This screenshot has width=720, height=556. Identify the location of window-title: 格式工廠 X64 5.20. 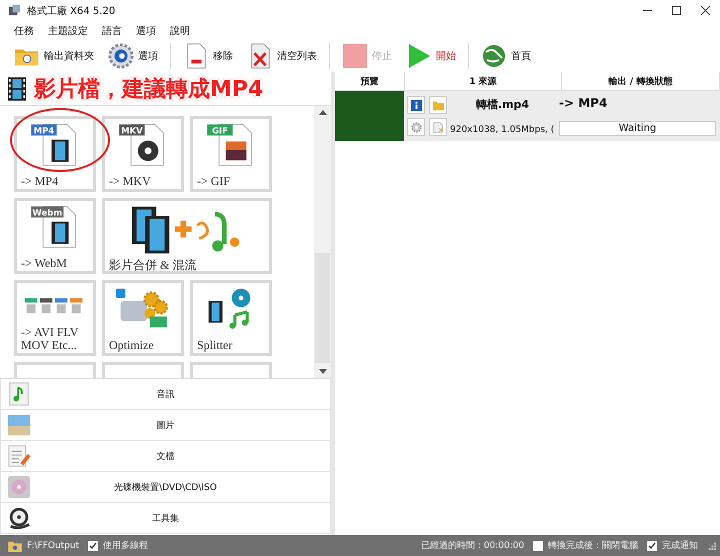
(71, 11).